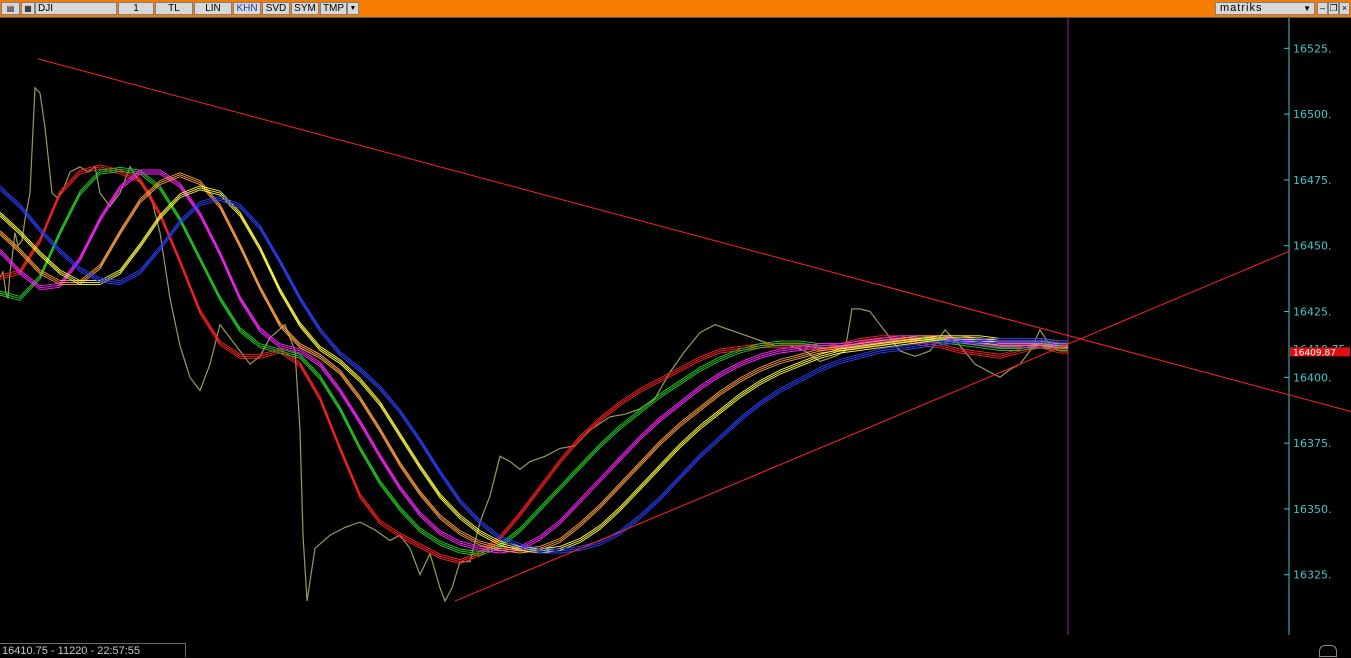 The height and width of the screenshot is (658, 1351). Describe the element at coordinates (1312, 377) in the screenshot. I see `y-tick-label: 16400.` at that location.